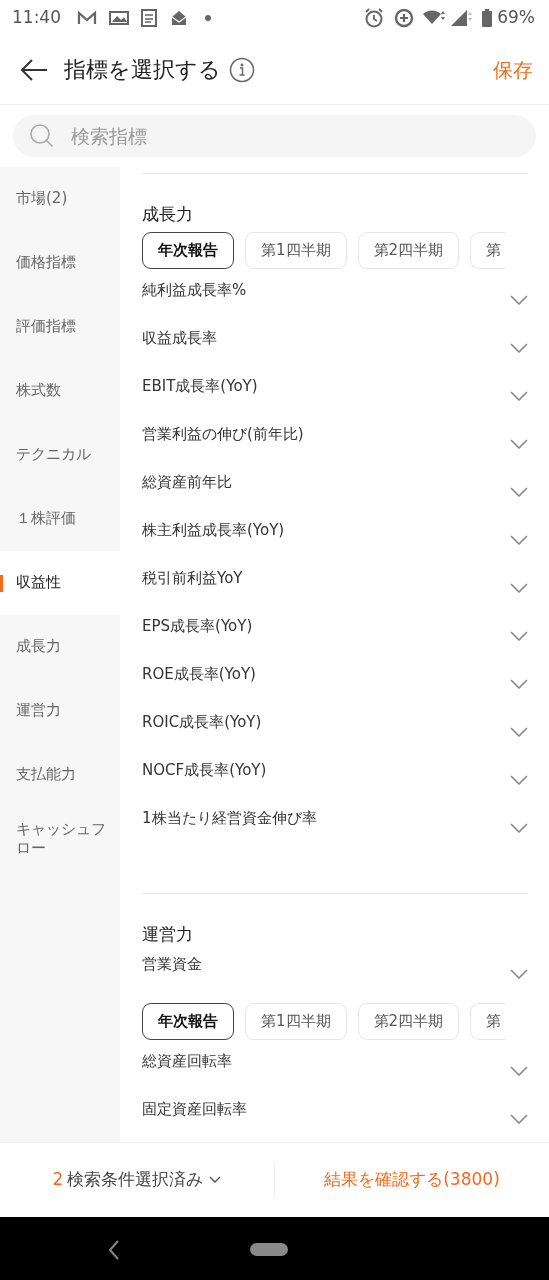  What do you see at coordinates (119, 17) in the screenshot?
I see `image-icon` at bounding box center [119, 17].